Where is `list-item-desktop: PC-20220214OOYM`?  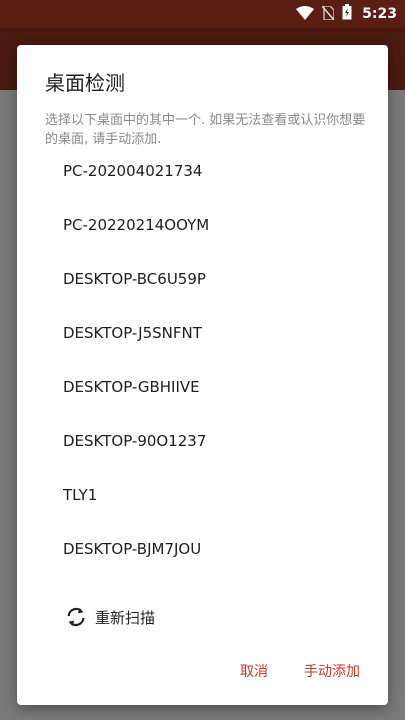 list-item-desktop: PC-20220214OOYM is located at coordinates (202, 225).